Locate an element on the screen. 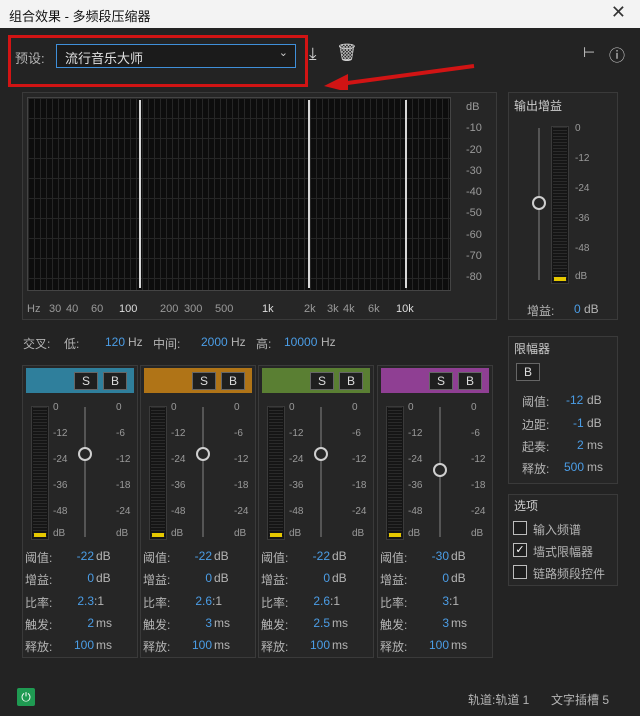 This screenshot has width=640, height=716. brickwall-limiter-label: 墙式限幅器 is located at coordinates (563, 552).